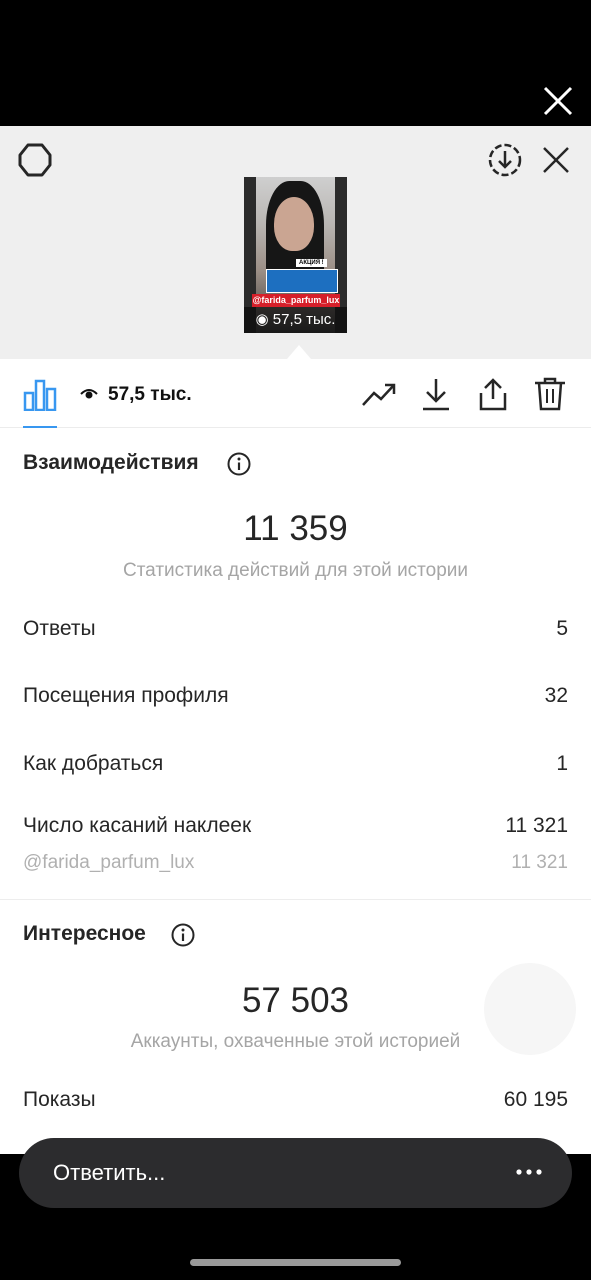  I want to click on reach-caption: Аккаунты, охваченные этой историей, so click(295, 1041).